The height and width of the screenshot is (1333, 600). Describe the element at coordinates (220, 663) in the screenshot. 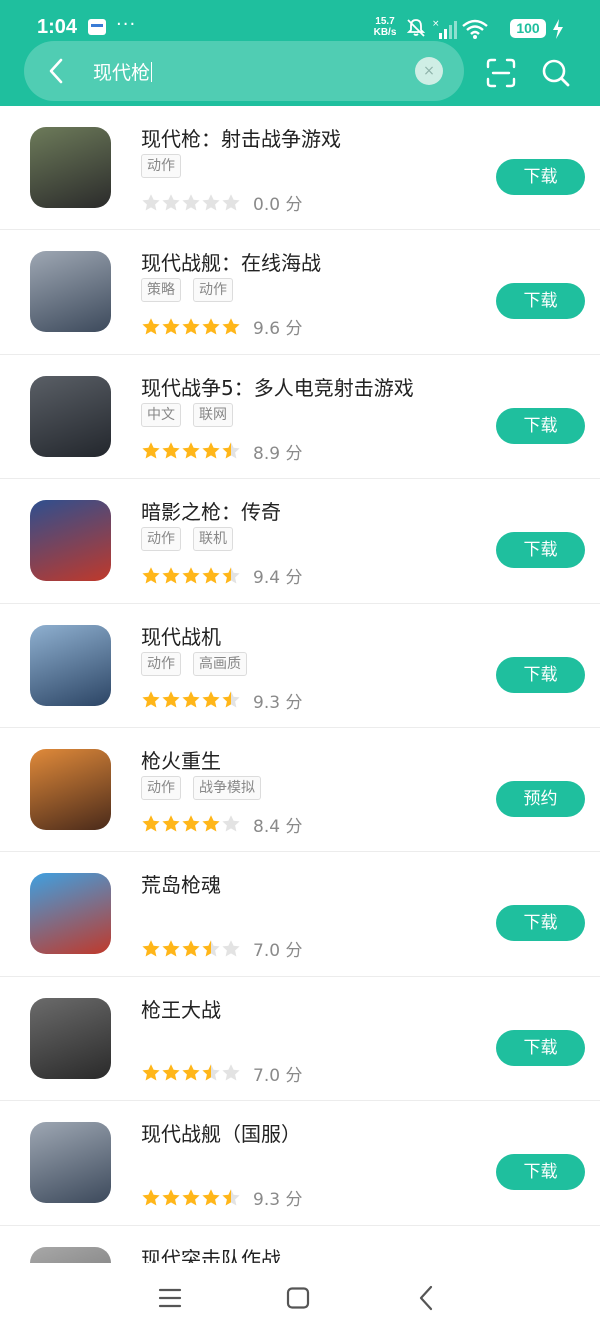

I see `tag: 高画质` at that location.